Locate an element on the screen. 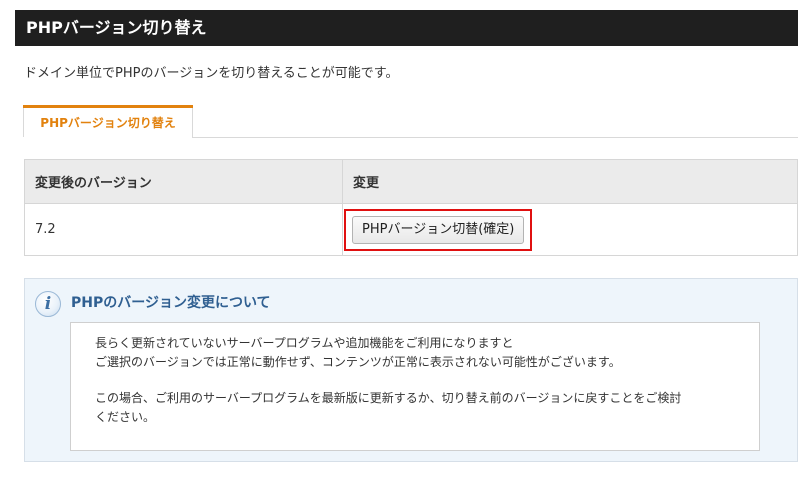 This screenshot has height=479, width=800. highlight-box: PHPバージョン切替(確定) is located at coordinates (438, 229).